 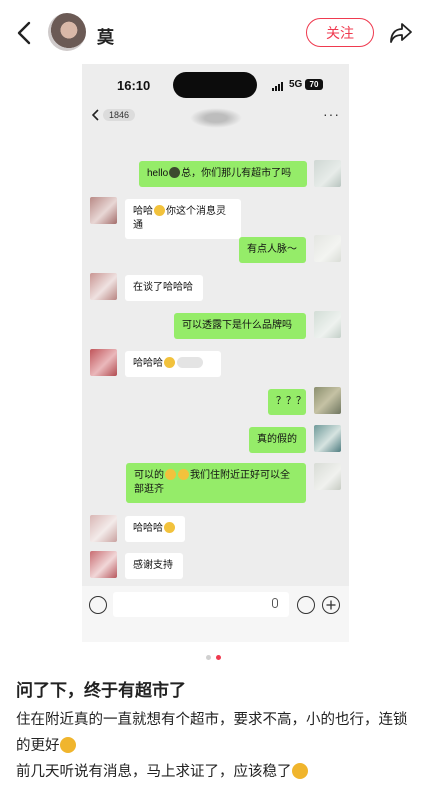 I want to click on blurred-sticker-icon, so click(x=190, y=362).